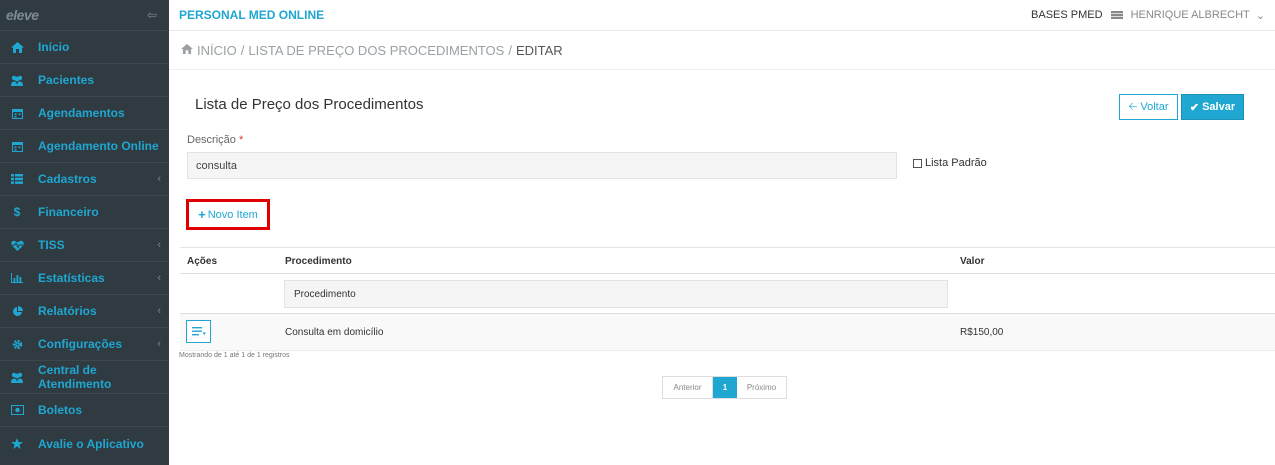  I want to click on sidebar-item-label: Boletos, so click(60, 410).